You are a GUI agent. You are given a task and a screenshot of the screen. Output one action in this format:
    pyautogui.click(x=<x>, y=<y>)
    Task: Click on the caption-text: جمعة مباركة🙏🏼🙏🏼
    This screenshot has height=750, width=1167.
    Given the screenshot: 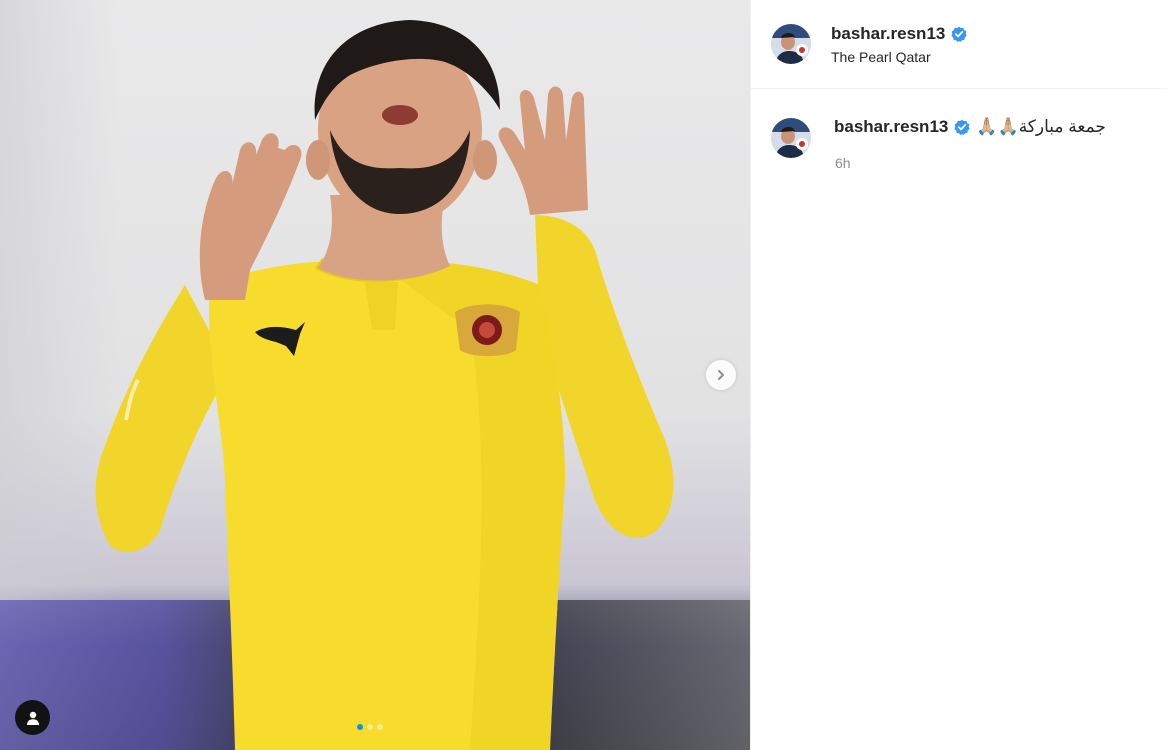 What is the action you would take?
    pyautogui.click(x=1041, y=126)
    